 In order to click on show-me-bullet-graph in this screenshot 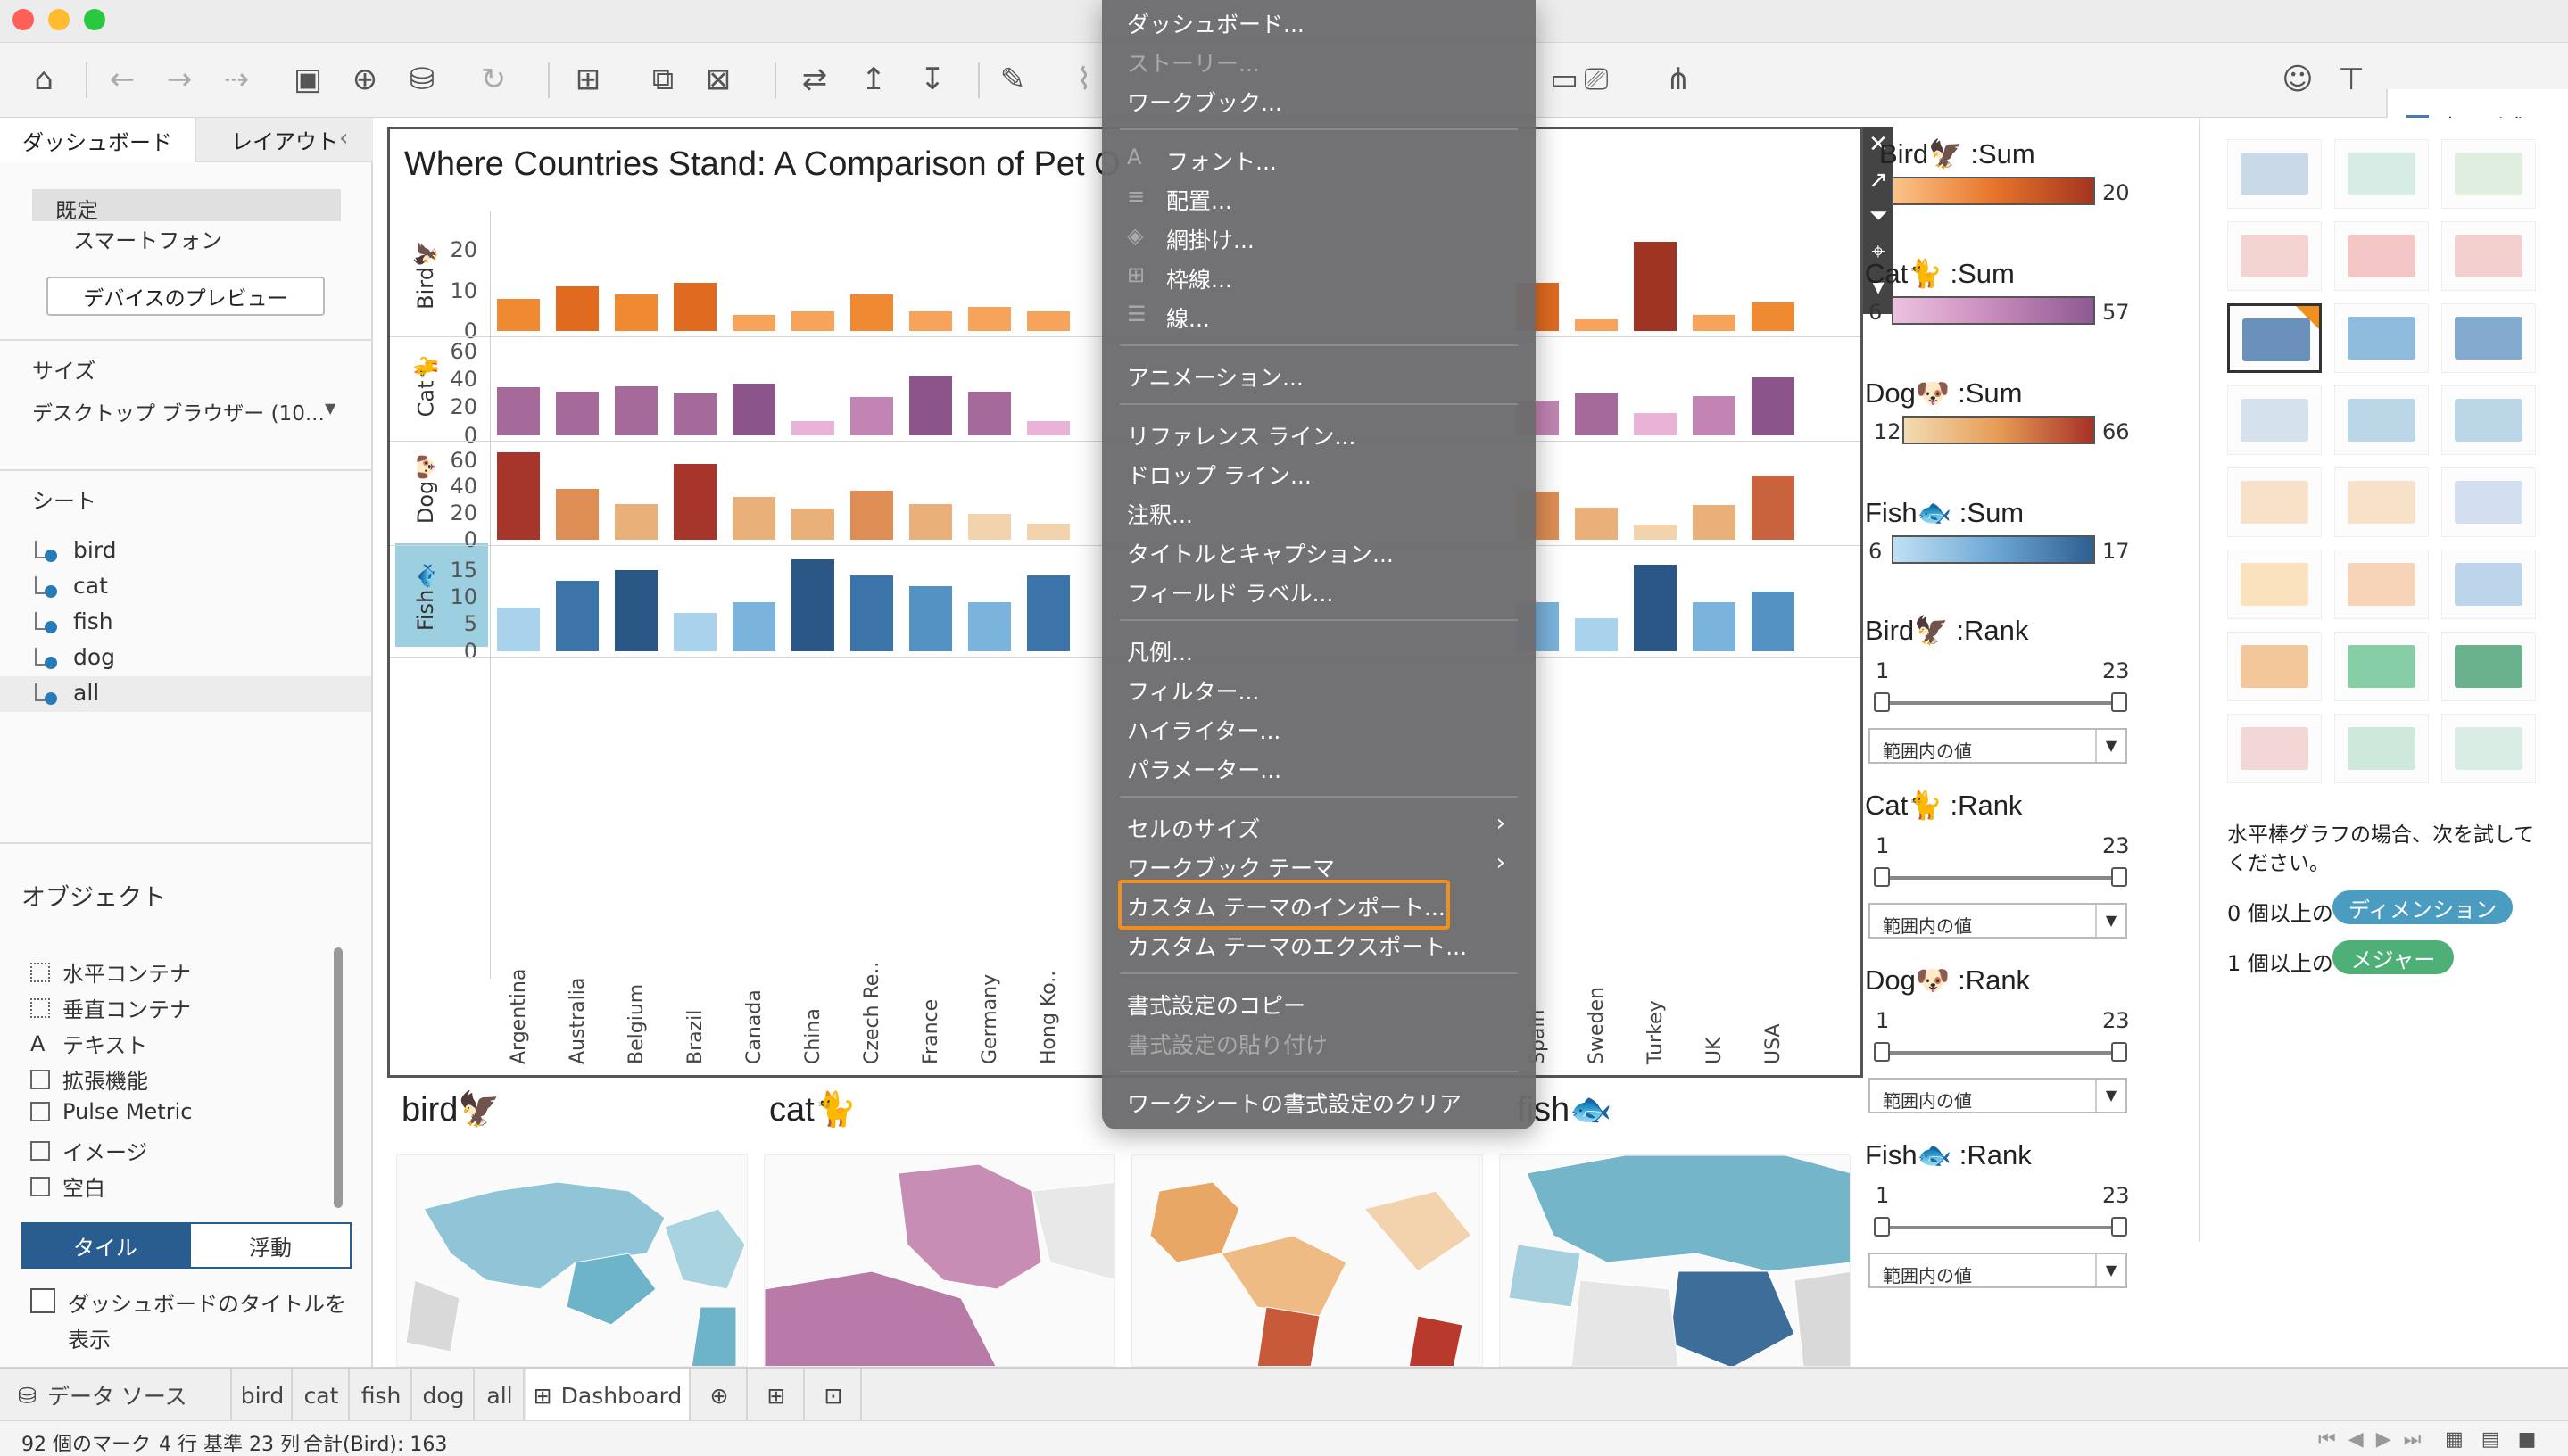, I will do `click(2381, 748)`.